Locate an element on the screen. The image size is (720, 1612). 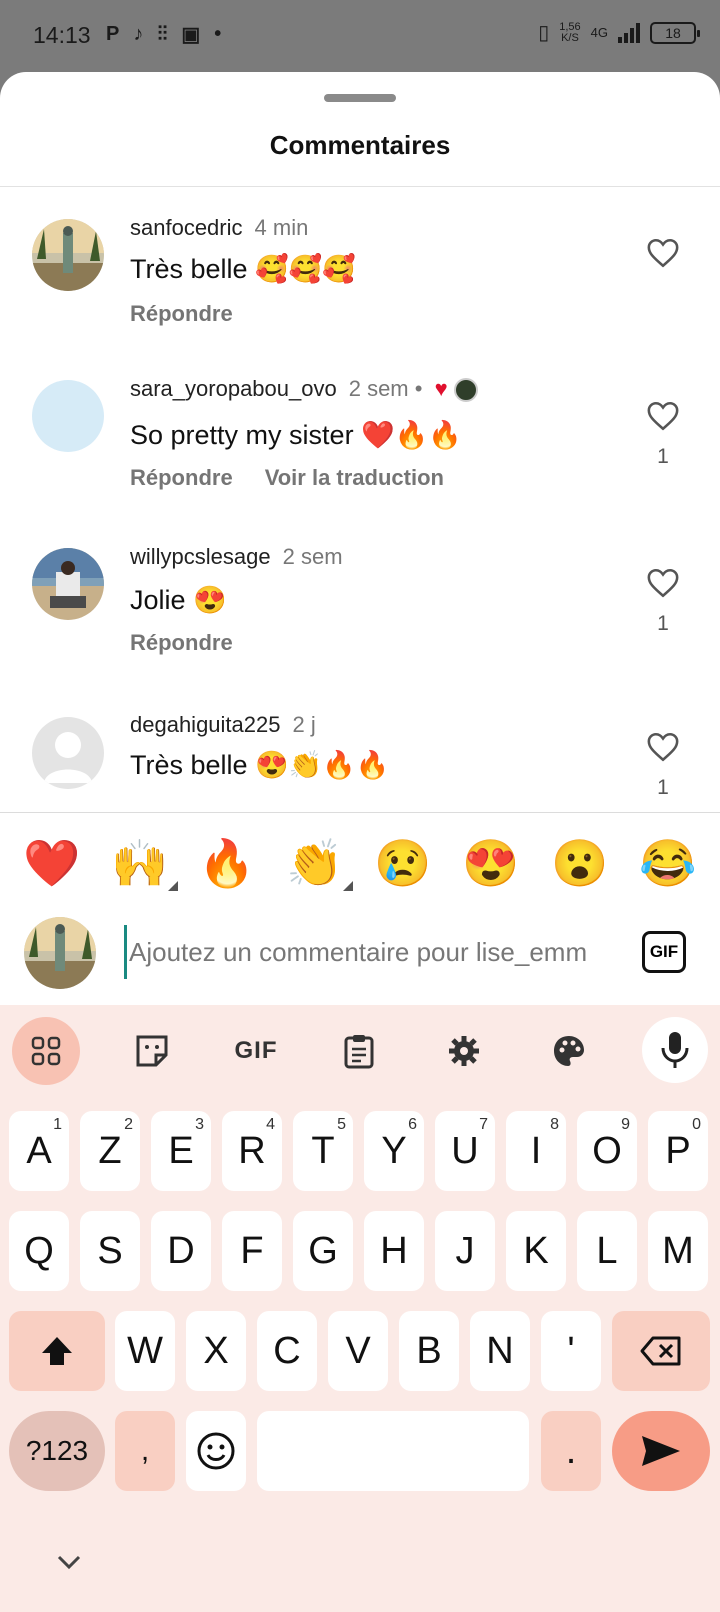
comment-time: 2 sem is located at coordinates (312, 556).